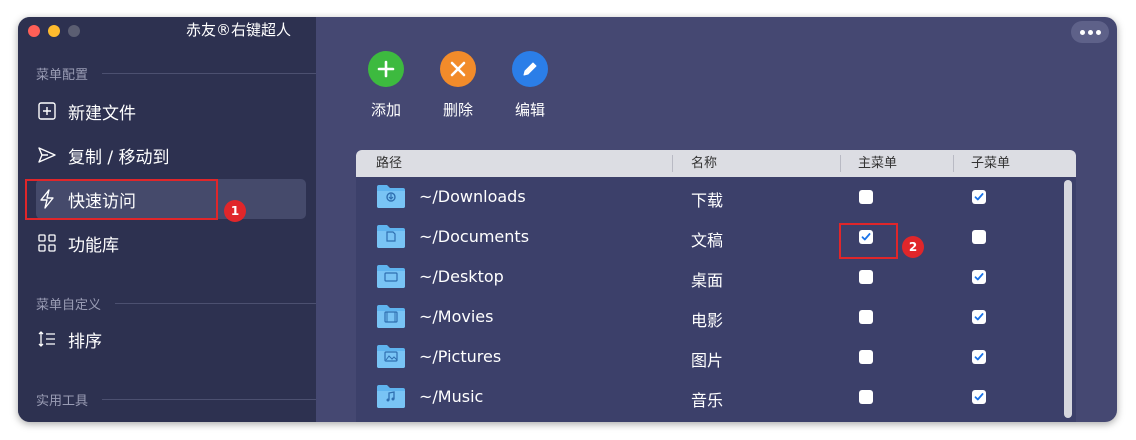 The width and height of the screenshot is (1136, 440). What do you see at coordinates (235, 211) in the screenshot?
I see `annotation-badge-1: 1` at bounding box center [235, 211].